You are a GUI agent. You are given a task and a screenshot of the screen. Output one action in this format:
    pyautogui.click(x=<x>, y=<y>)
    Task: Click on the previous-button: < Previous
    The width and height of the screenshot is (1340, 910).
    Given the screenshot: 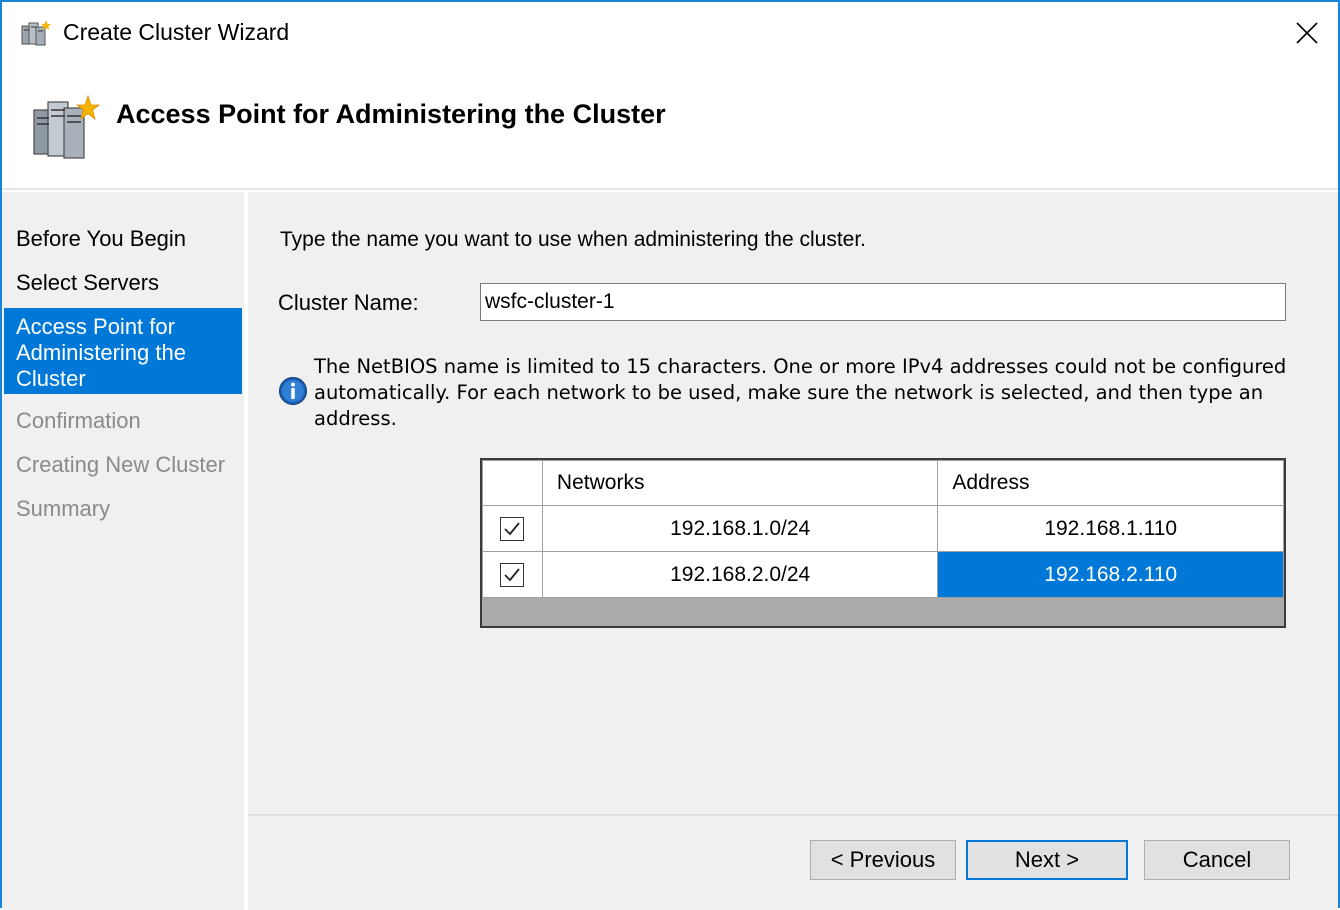 What is the action you would take?
    pyautogui.click(x=883, y=860)
    